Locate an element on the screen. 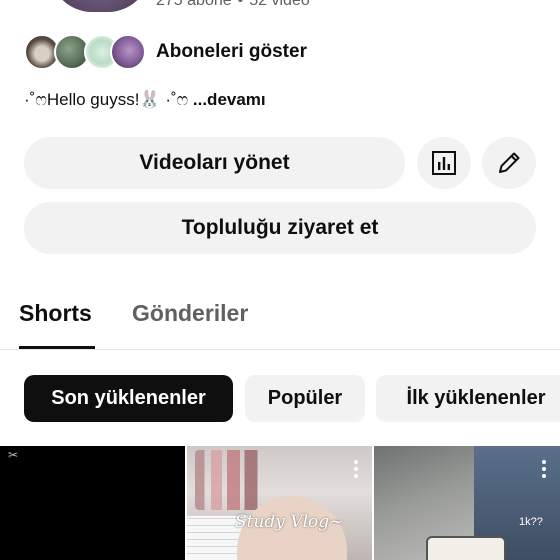  short-view-count: 1k?? is located at coordinates (531, 522).